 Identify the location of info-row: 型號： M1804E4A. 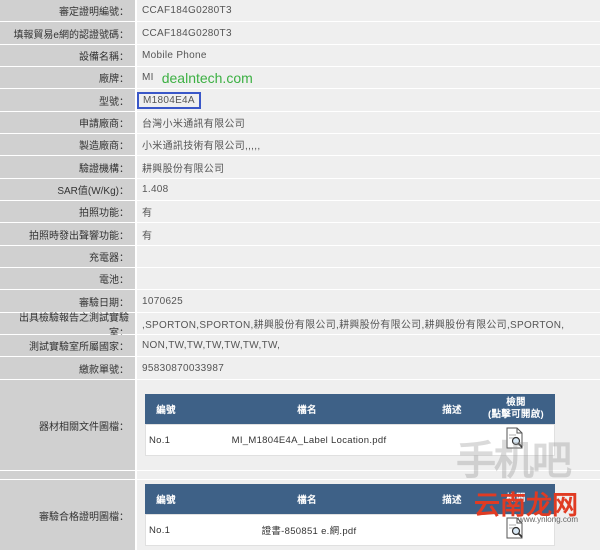
(300, 100).